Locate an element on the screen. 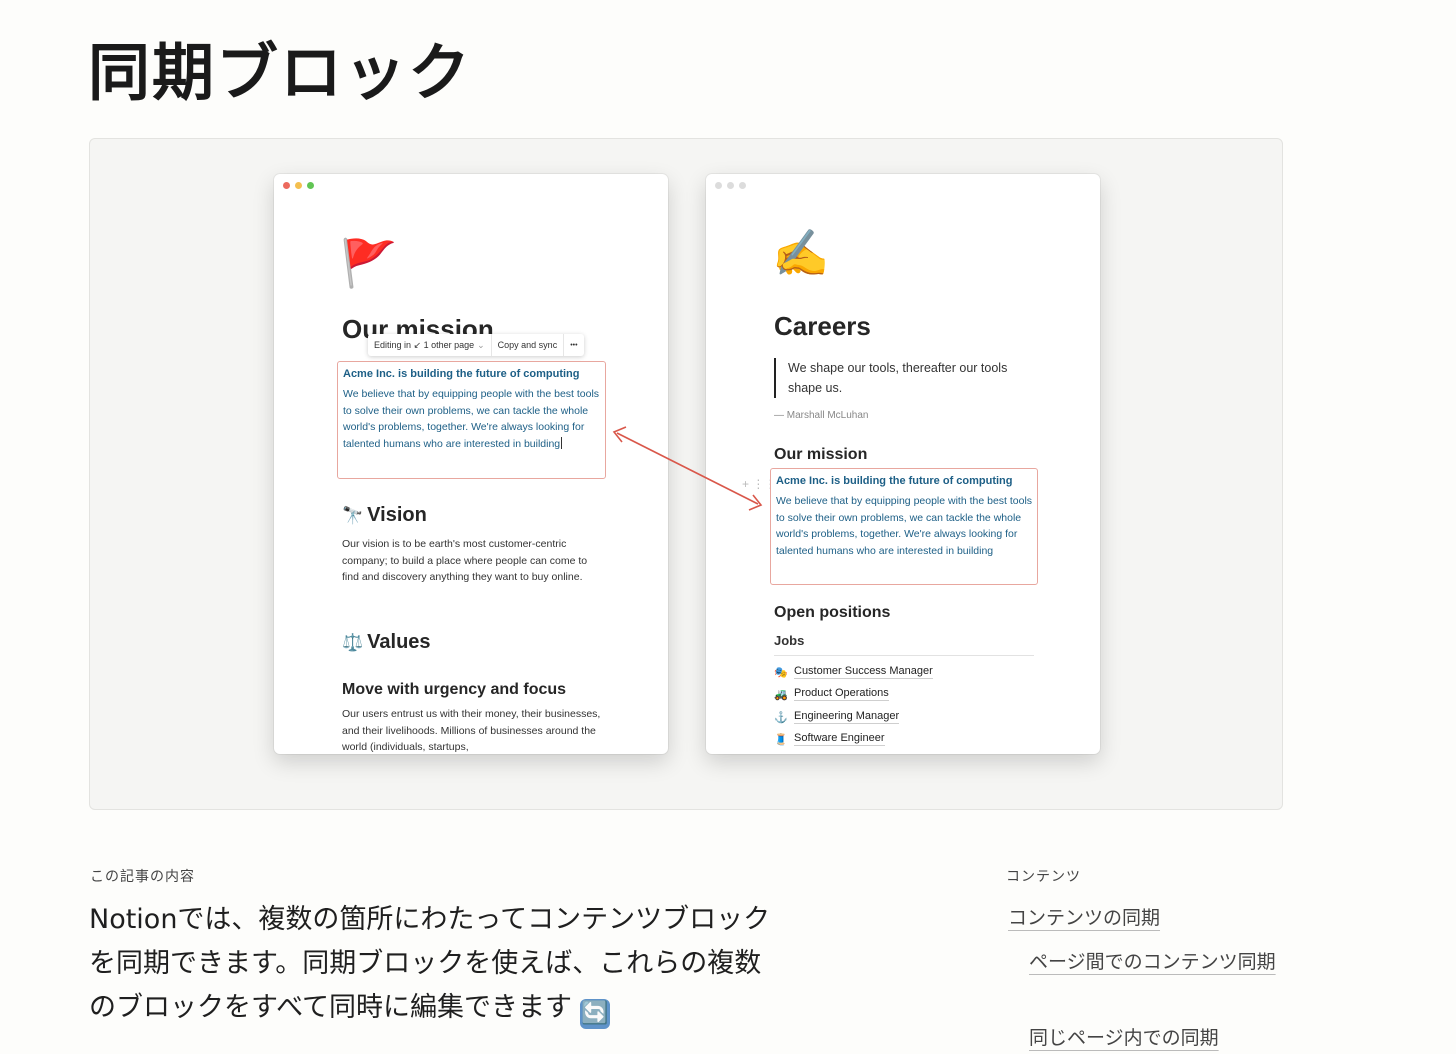 The height and width of the screenshot is (1054, 1456). sync-arrow-icon is located at coordinates (687, 468).